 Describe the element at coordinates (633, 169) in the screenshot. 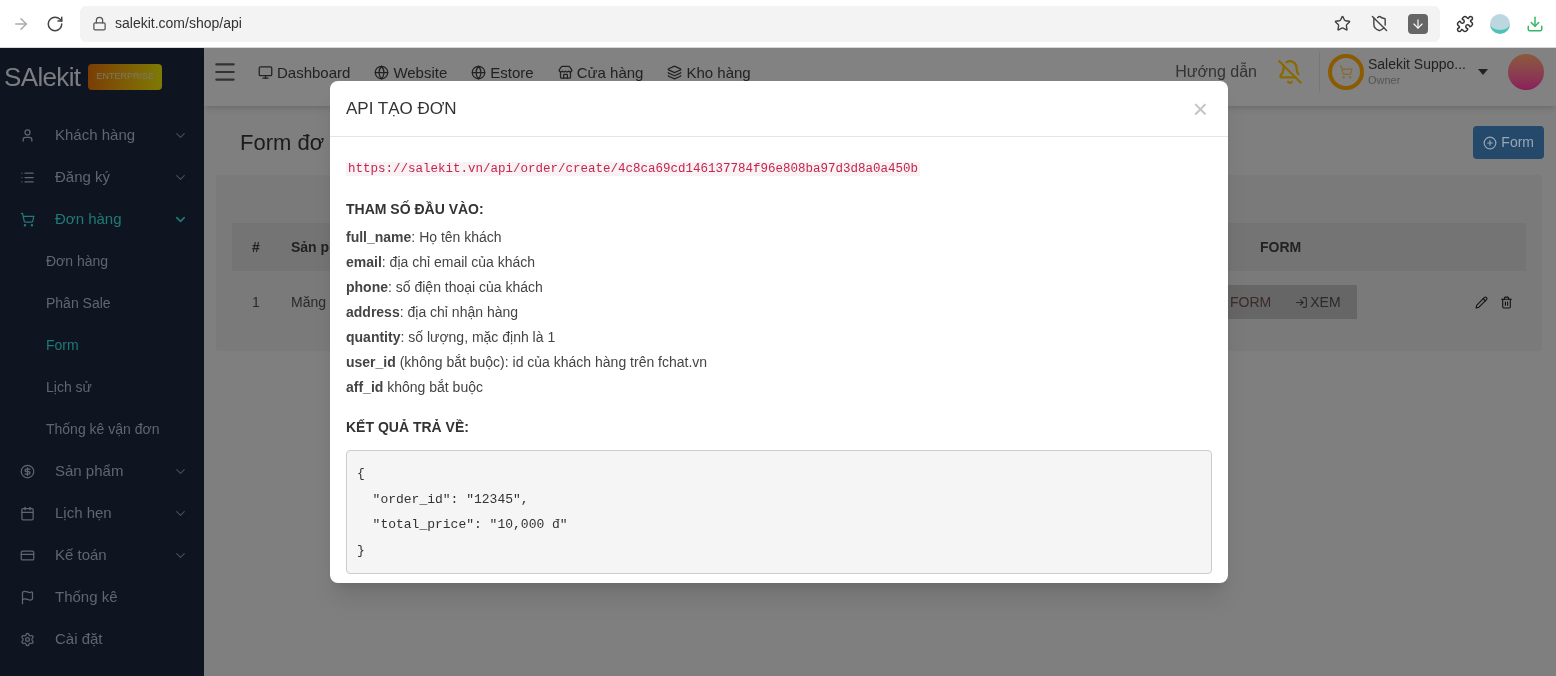

I see `endpoint-url: https://salekit.vn/api/order/create/4c8ca69cd146137784f96e808ba97d3d8a0a450b` at that location.